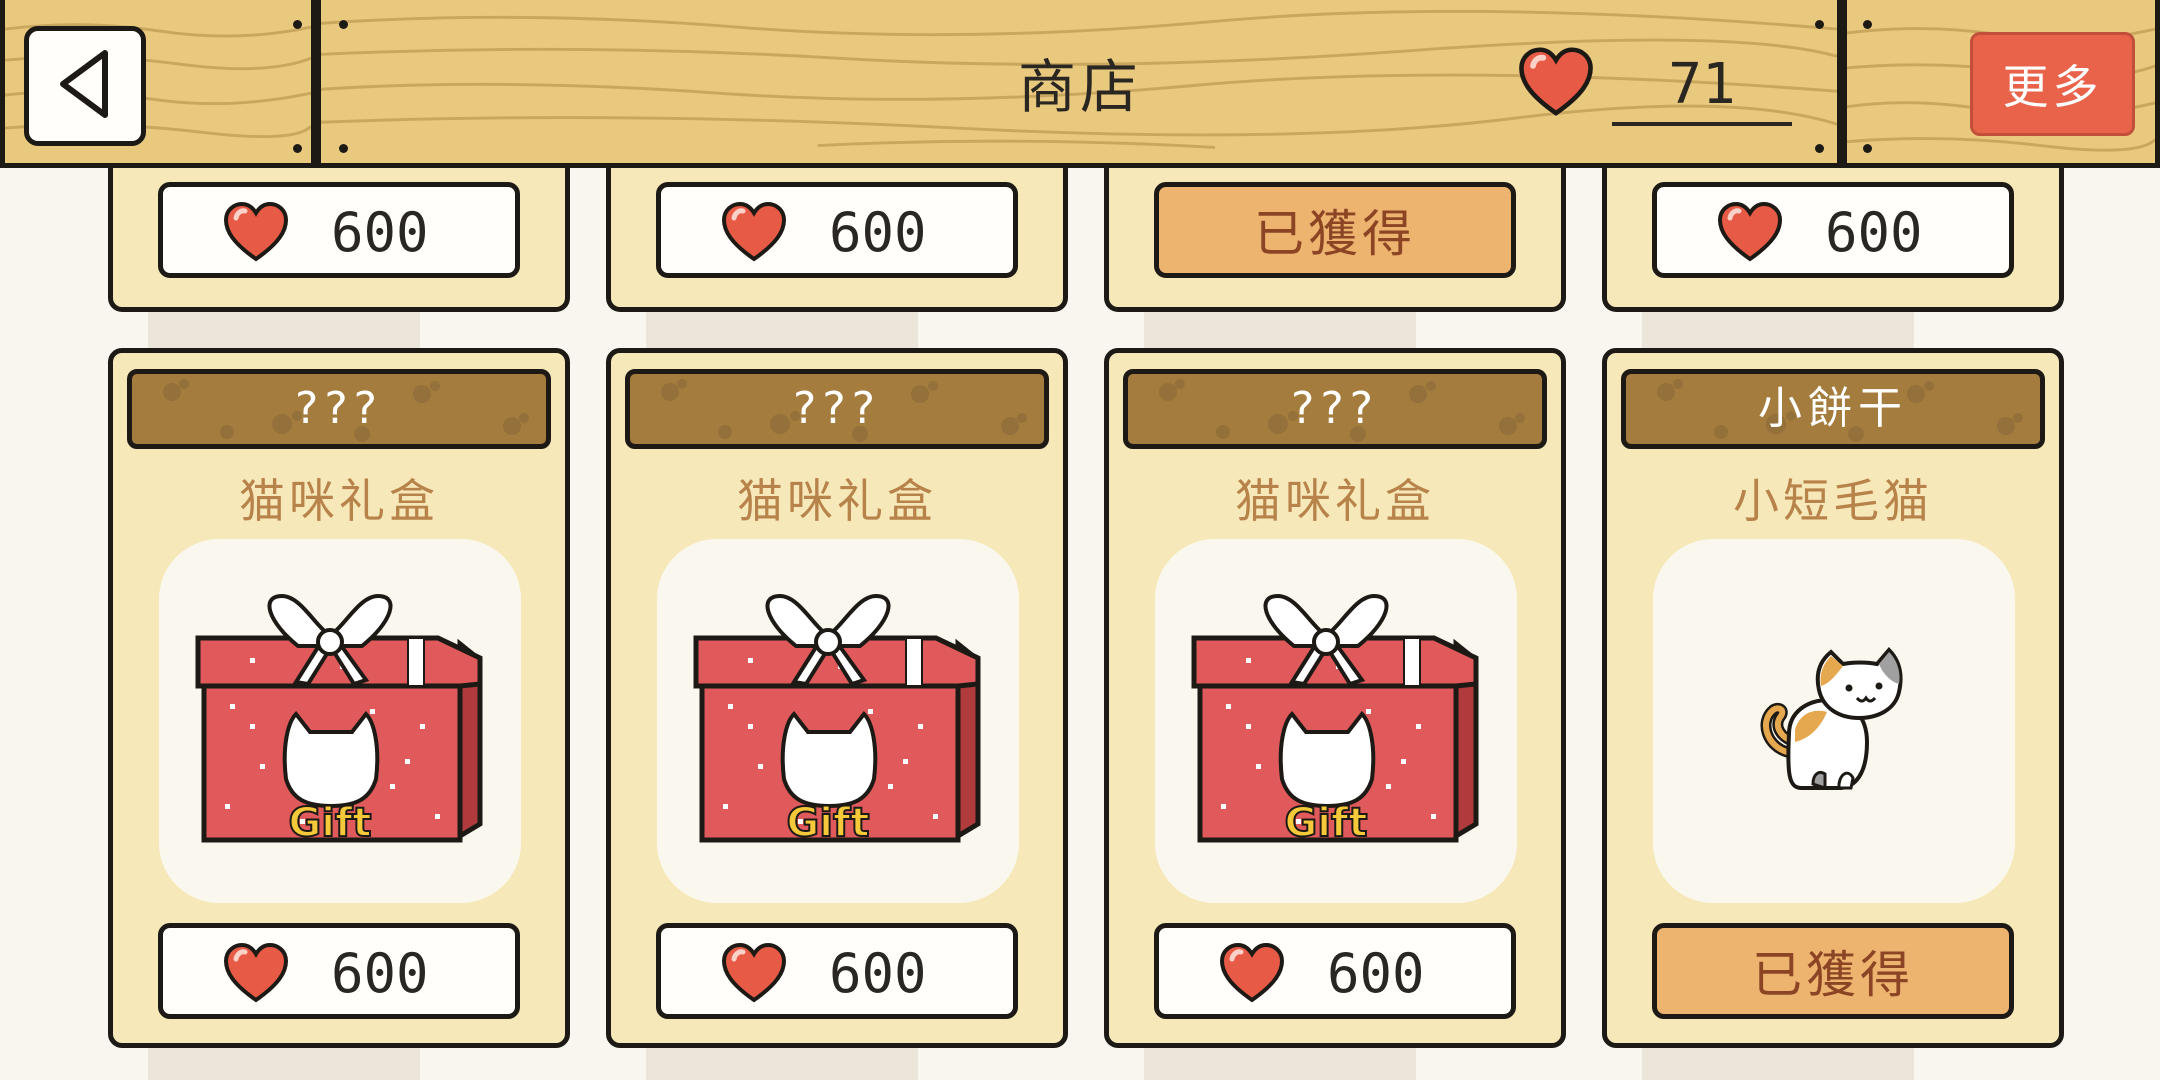  I want to click on item-badge: 小餅干, so click(1833, 409).